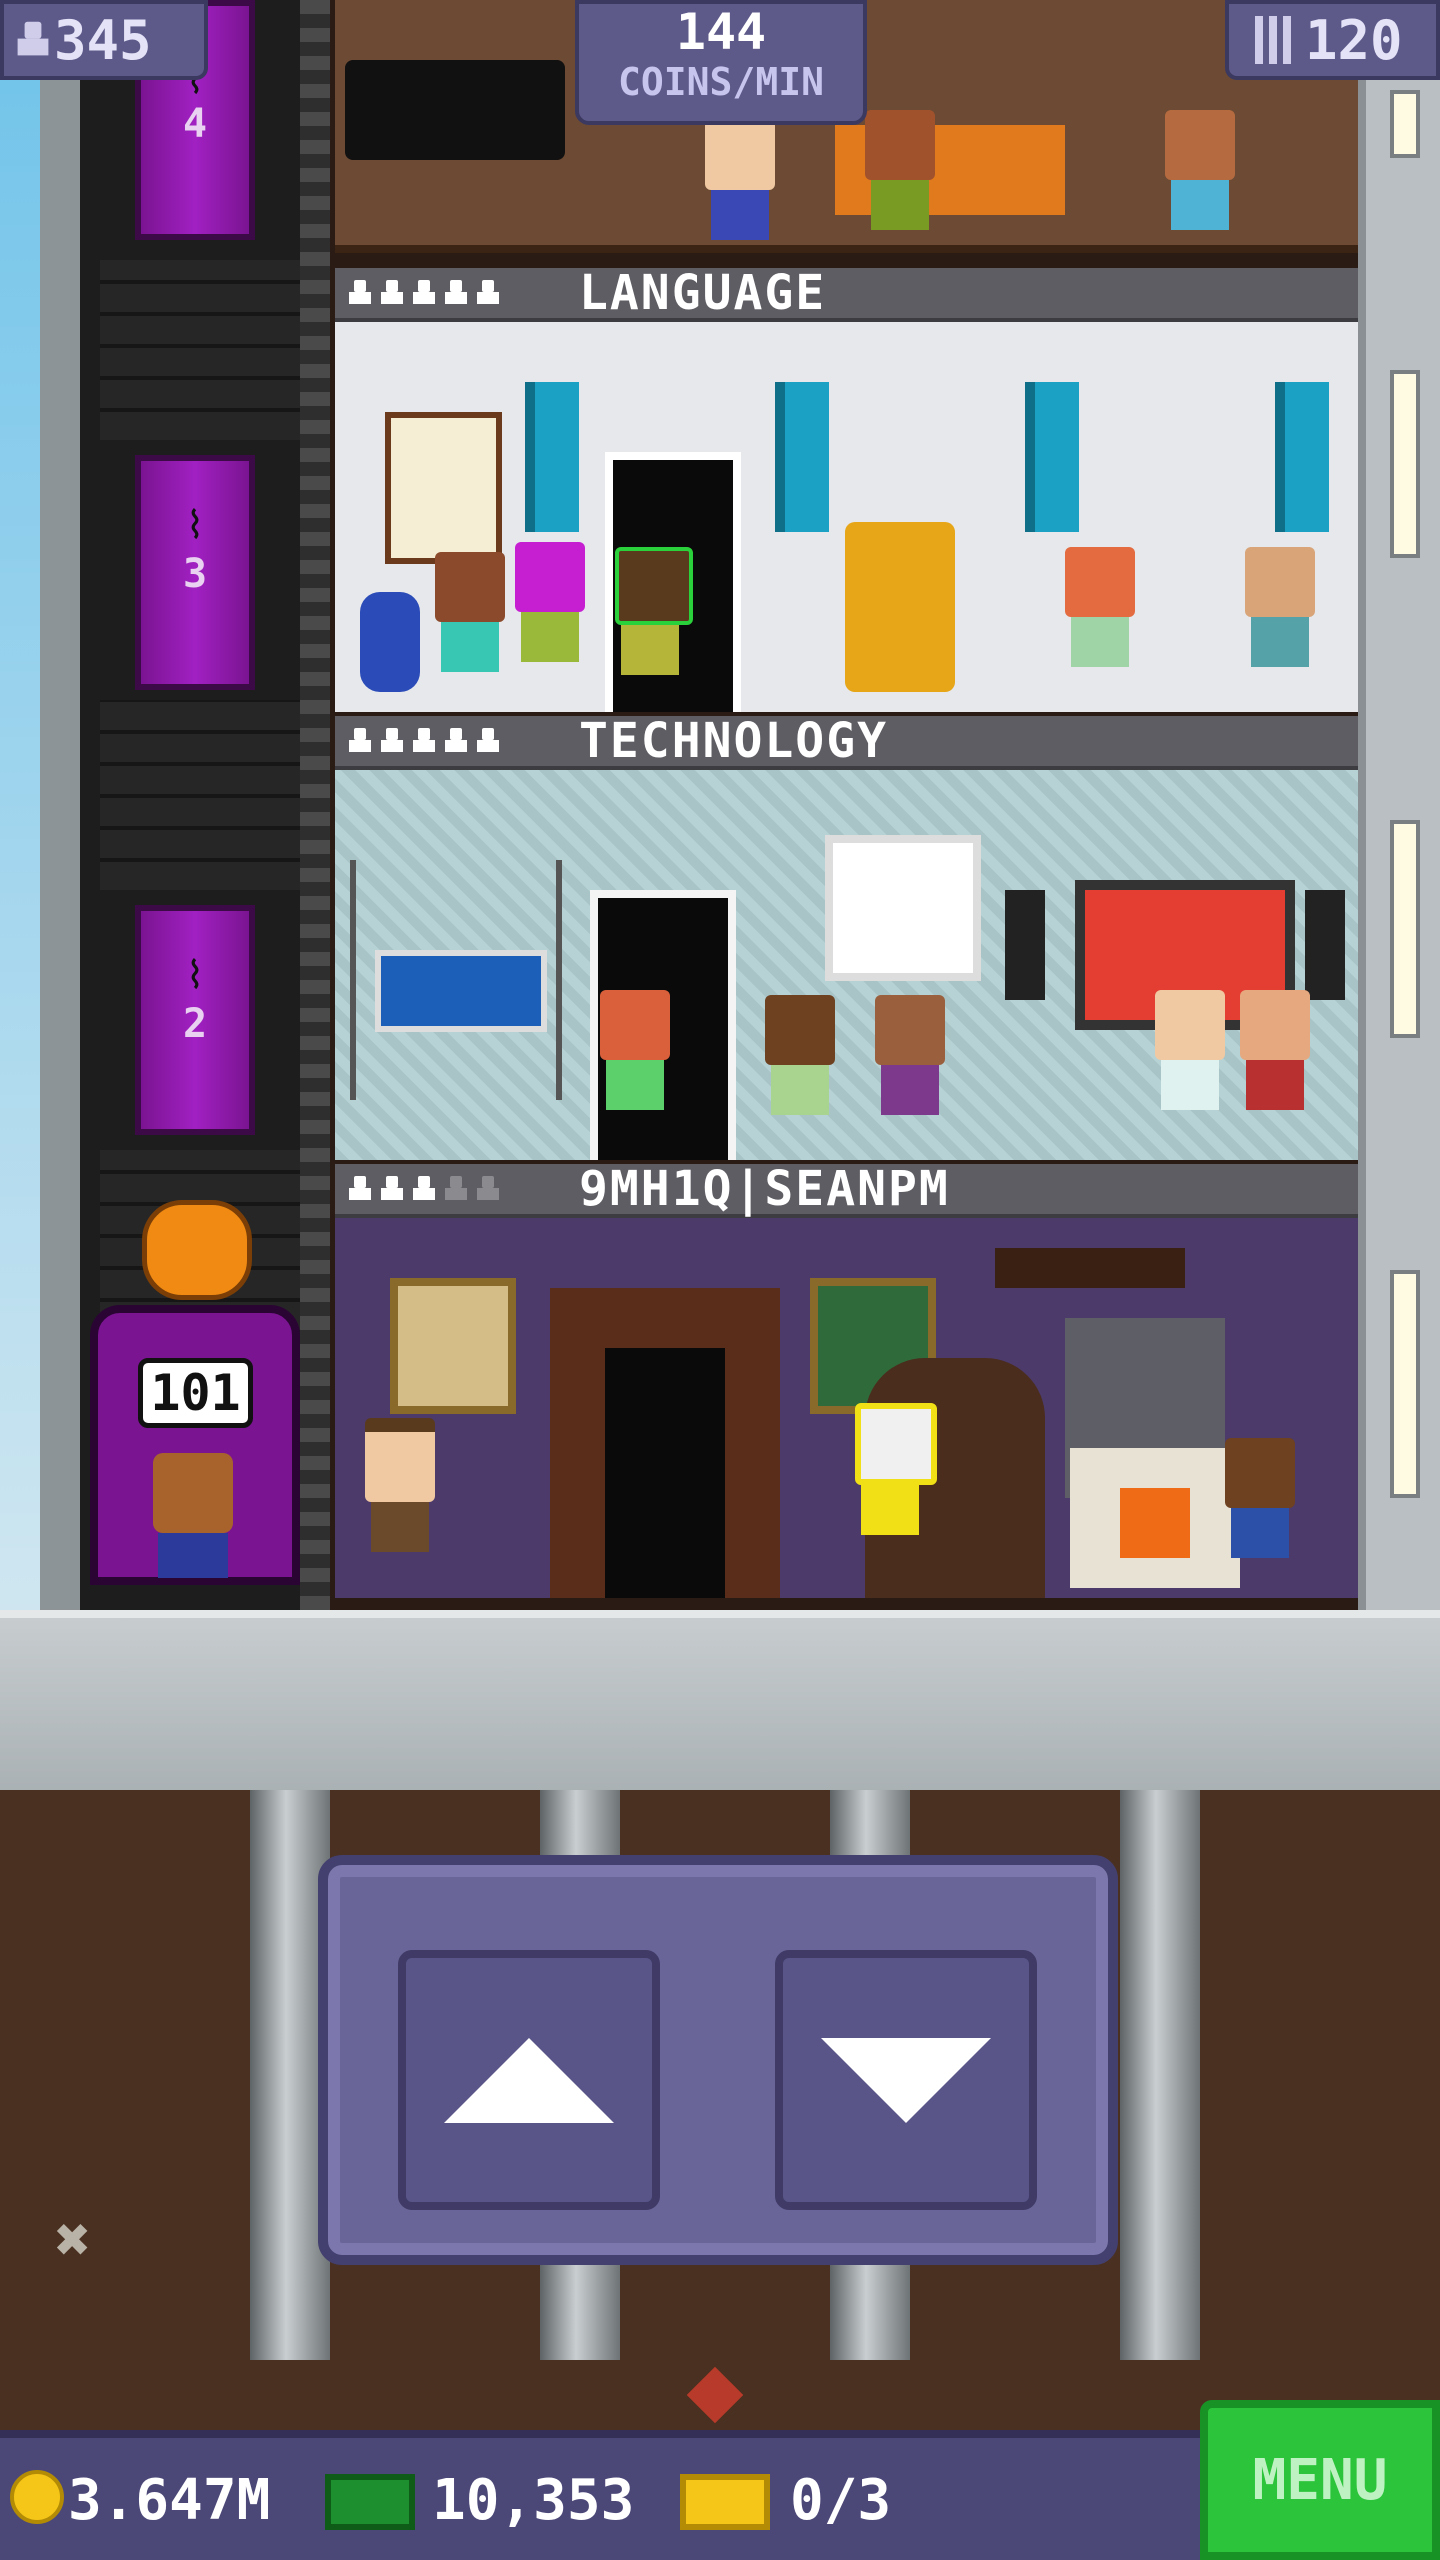  I want to click on up-arrow-icon, so click(529, 2080).